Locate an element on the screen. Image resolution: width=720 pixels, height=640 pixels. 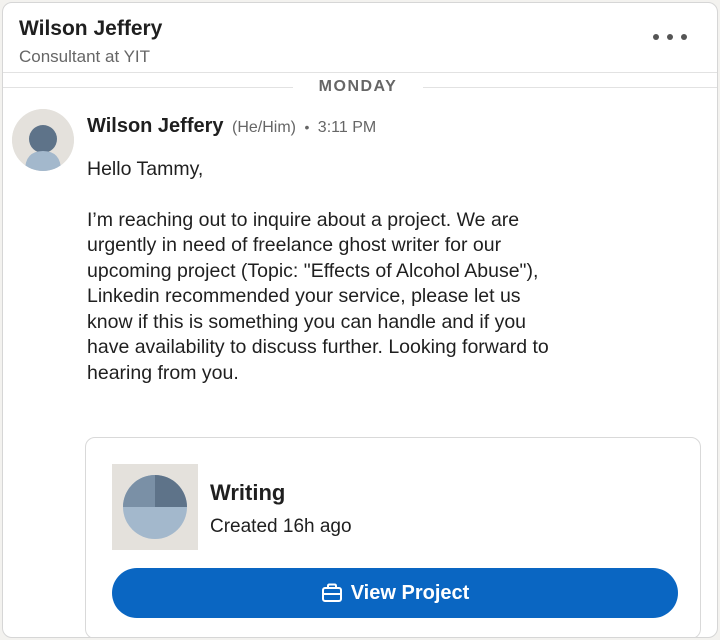
person-placeholder-icon is located at coordinates (43, 140).